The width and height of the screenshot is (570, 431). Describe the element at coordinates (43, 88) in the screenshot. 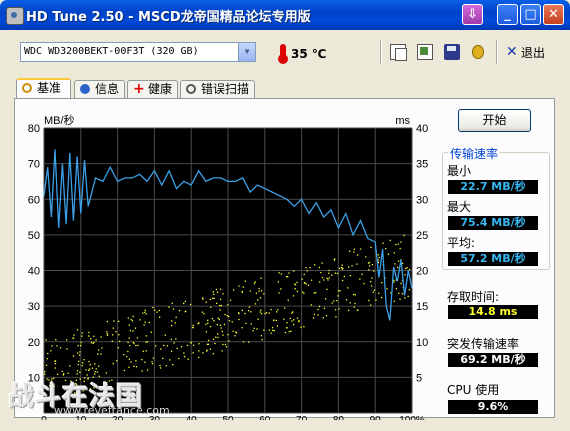

I see `tab-benchmark: 基准` at that location.